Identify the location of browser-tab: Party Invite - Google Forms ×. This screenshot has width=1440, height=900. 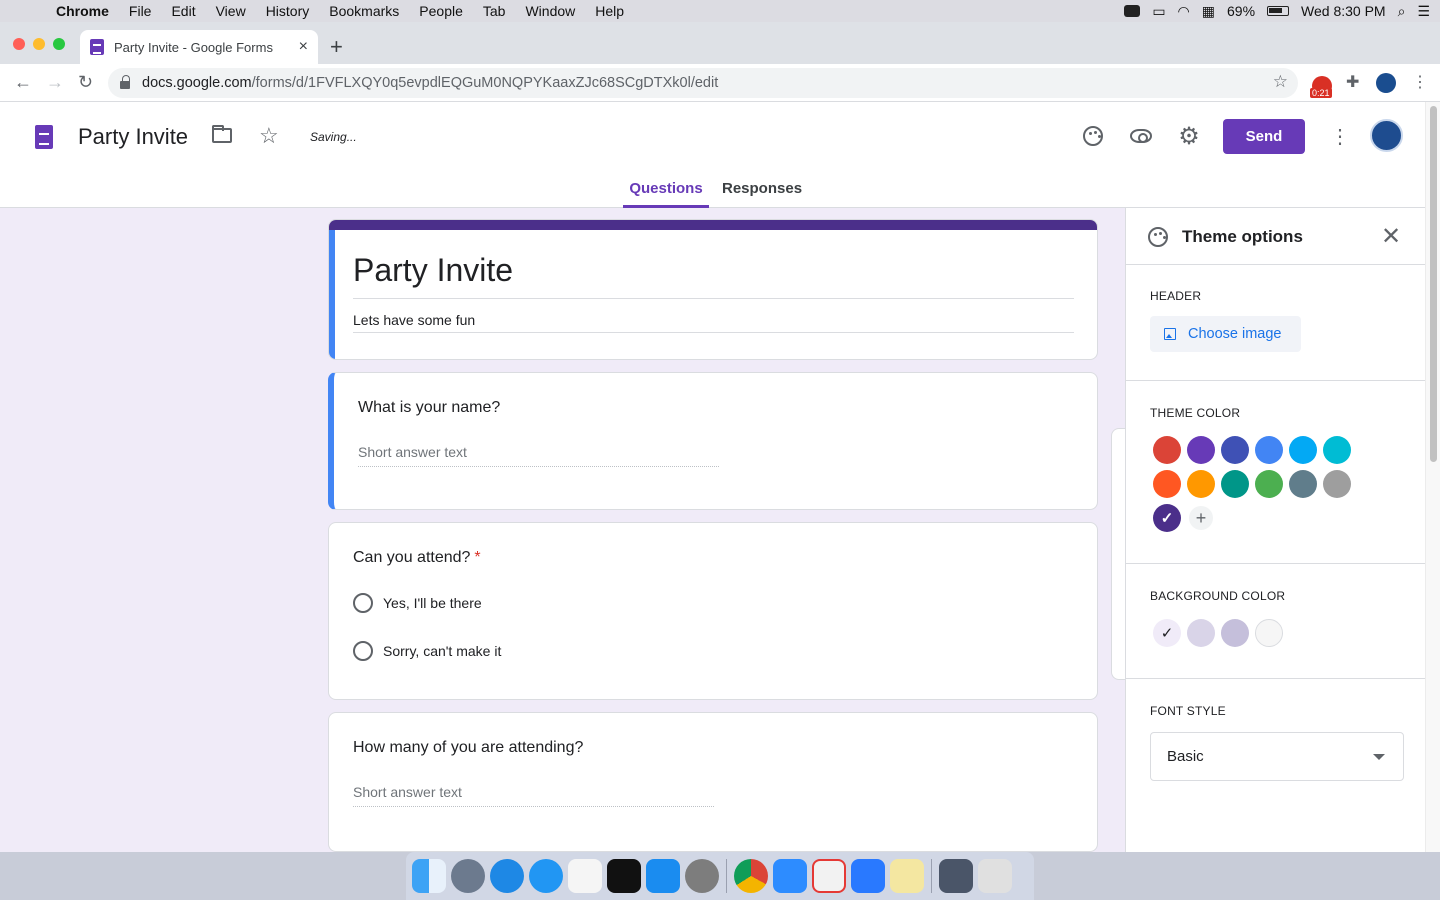
(199, 47).